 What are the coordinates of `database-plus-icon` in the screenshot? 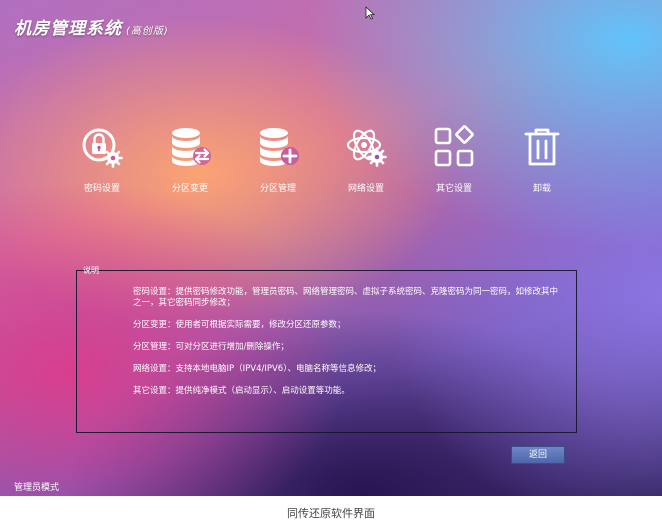 It's located at (279, 147).